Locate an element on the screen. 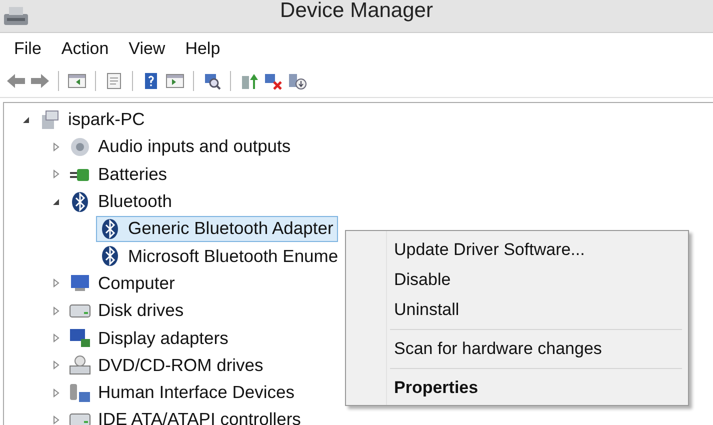 This screenshot has height=425, width=713. menu-item: Disable is located at coordinates (517, 280).